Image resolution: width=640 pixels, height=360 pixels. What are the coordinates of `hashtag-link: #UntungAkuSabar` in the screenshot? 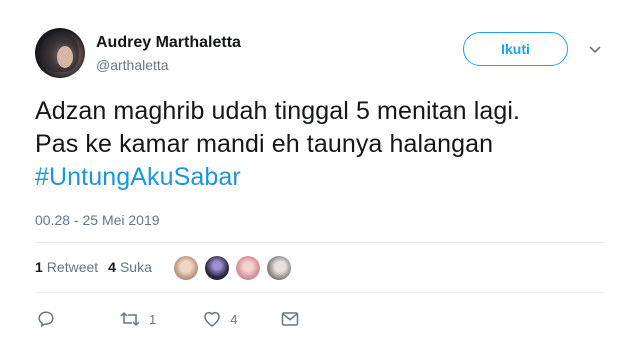 It's located at (325, 177).